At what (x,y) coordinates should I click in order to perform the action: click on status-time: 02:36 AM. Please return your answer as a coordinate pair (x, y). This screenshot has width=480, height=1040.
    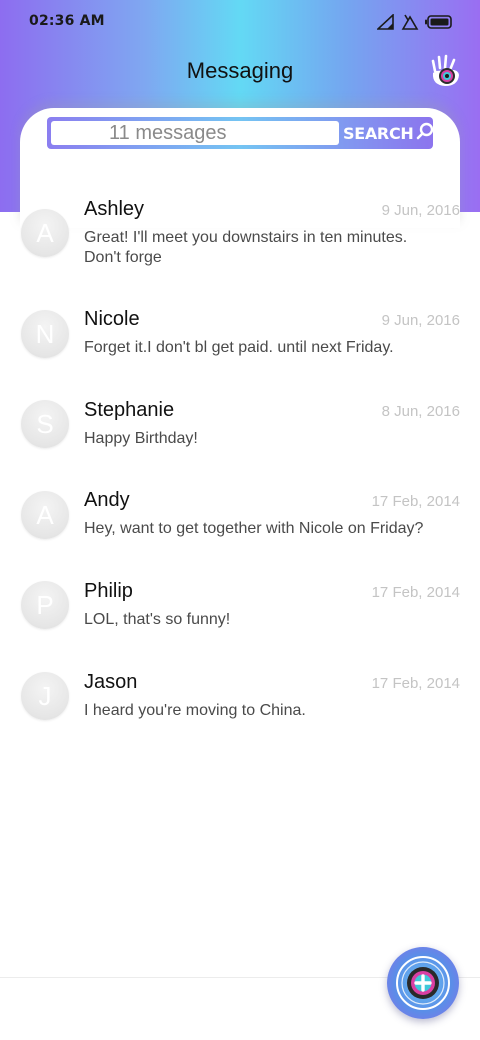
    Looking at the image, I should click on (67, 21).